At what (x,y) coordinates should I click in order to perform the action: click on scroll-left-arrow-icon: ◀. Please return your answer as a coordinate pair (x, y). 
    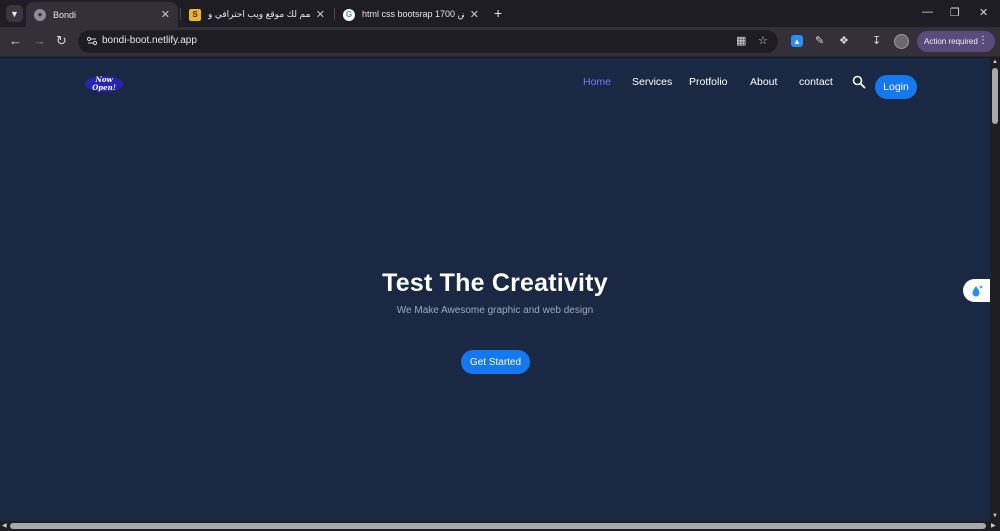
    Looking at the image, I should click on (4, 525).